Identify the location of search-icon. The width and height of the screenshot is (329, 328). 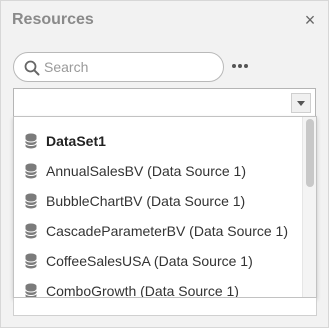
(32, 68).